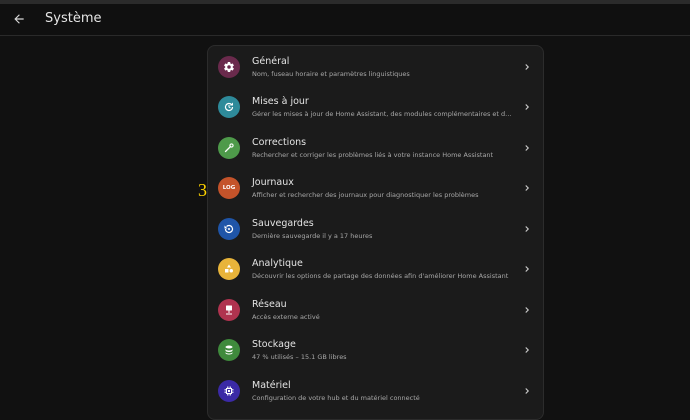 This screenshot has width=690, height=420. Describe the element at coordinates (229, 269) in the screenshot. I see `shapes-icon` at that location.